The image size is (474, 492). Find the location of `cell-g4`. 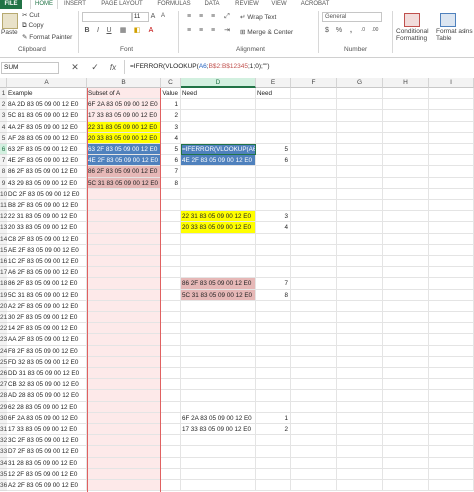

cell-g4 is located at coordinates (360, 127).